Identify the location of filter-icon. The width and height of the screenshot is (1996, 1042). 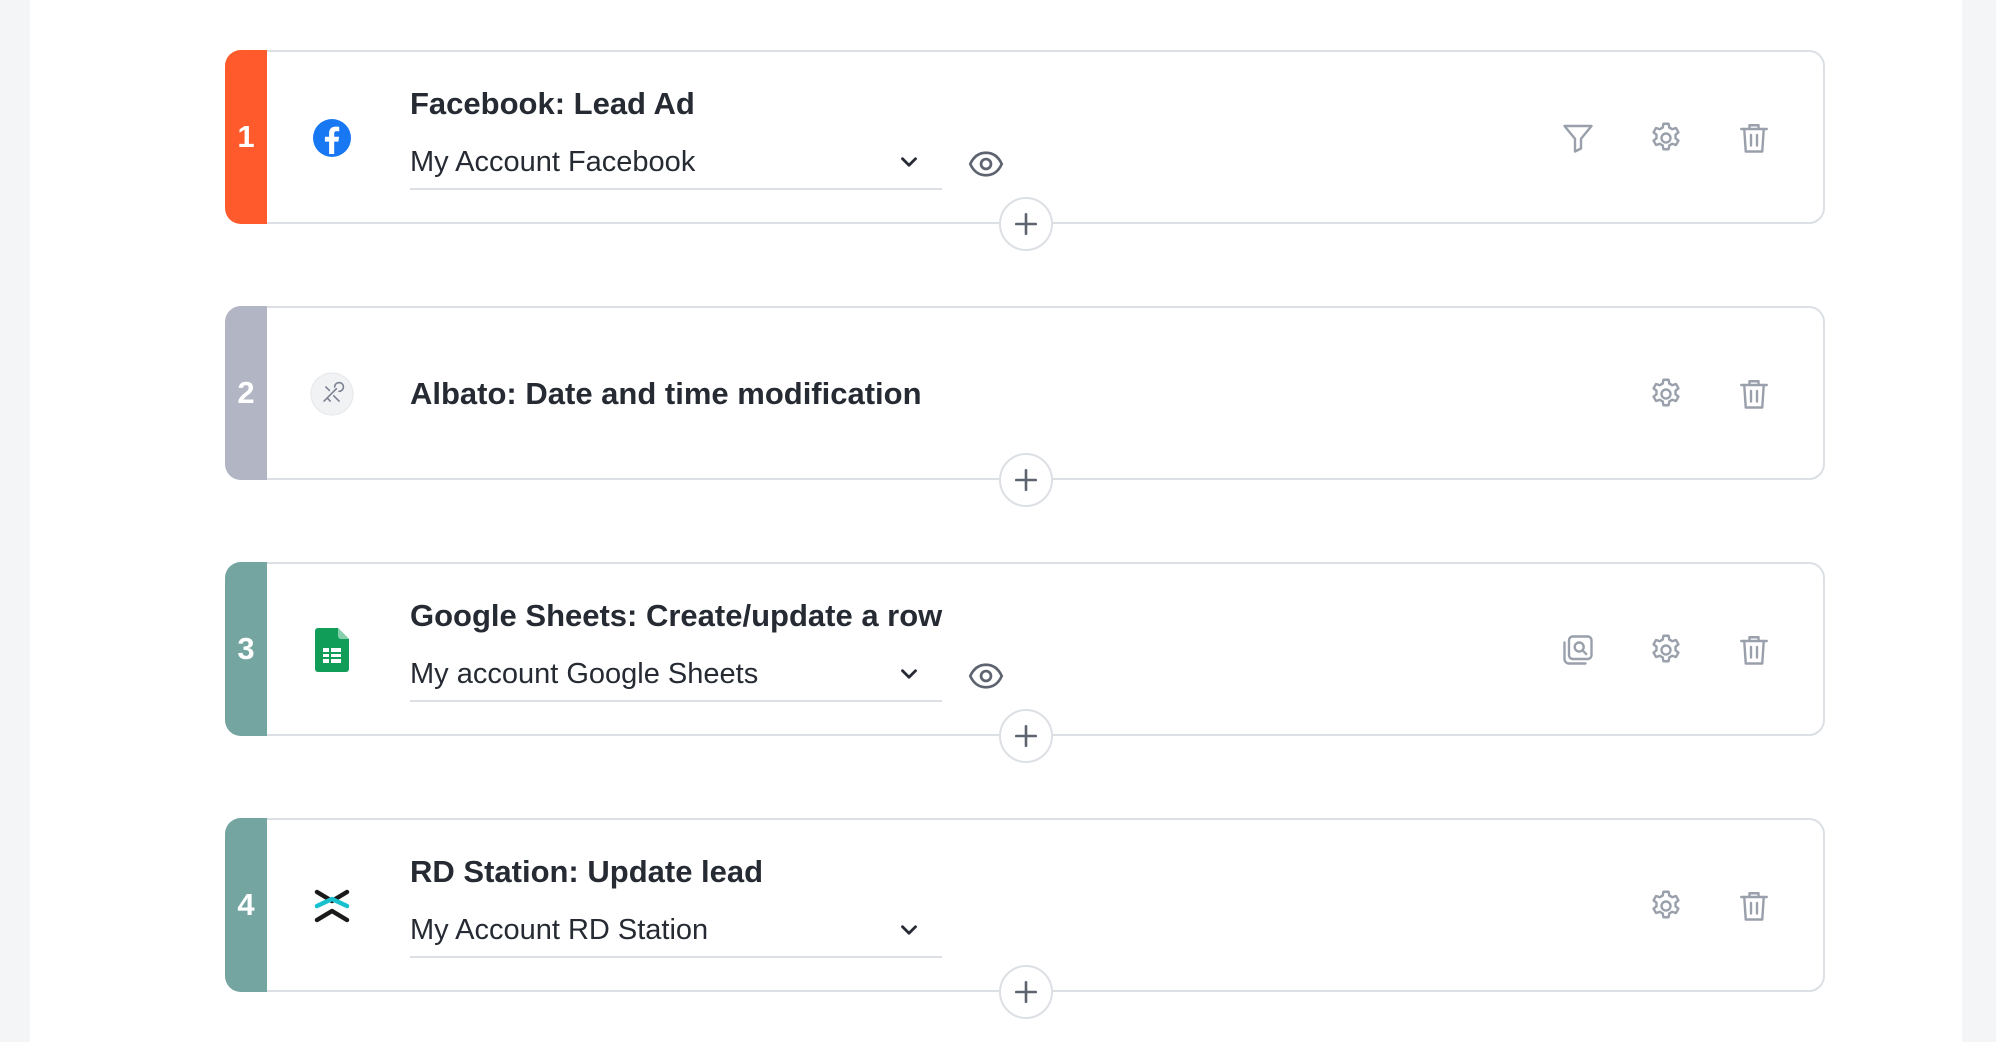
(1578, 138).